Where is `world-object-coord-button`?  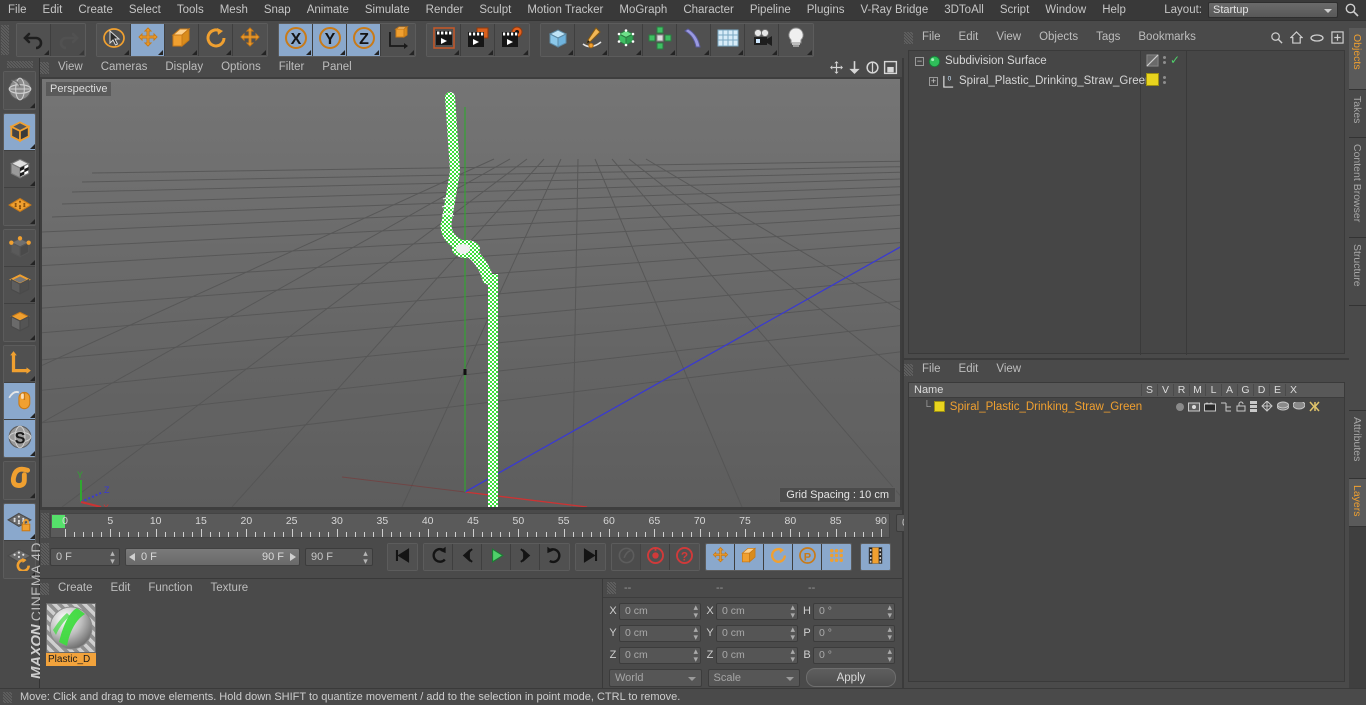 world-object-coord-button is located at coordinates (398, 39).